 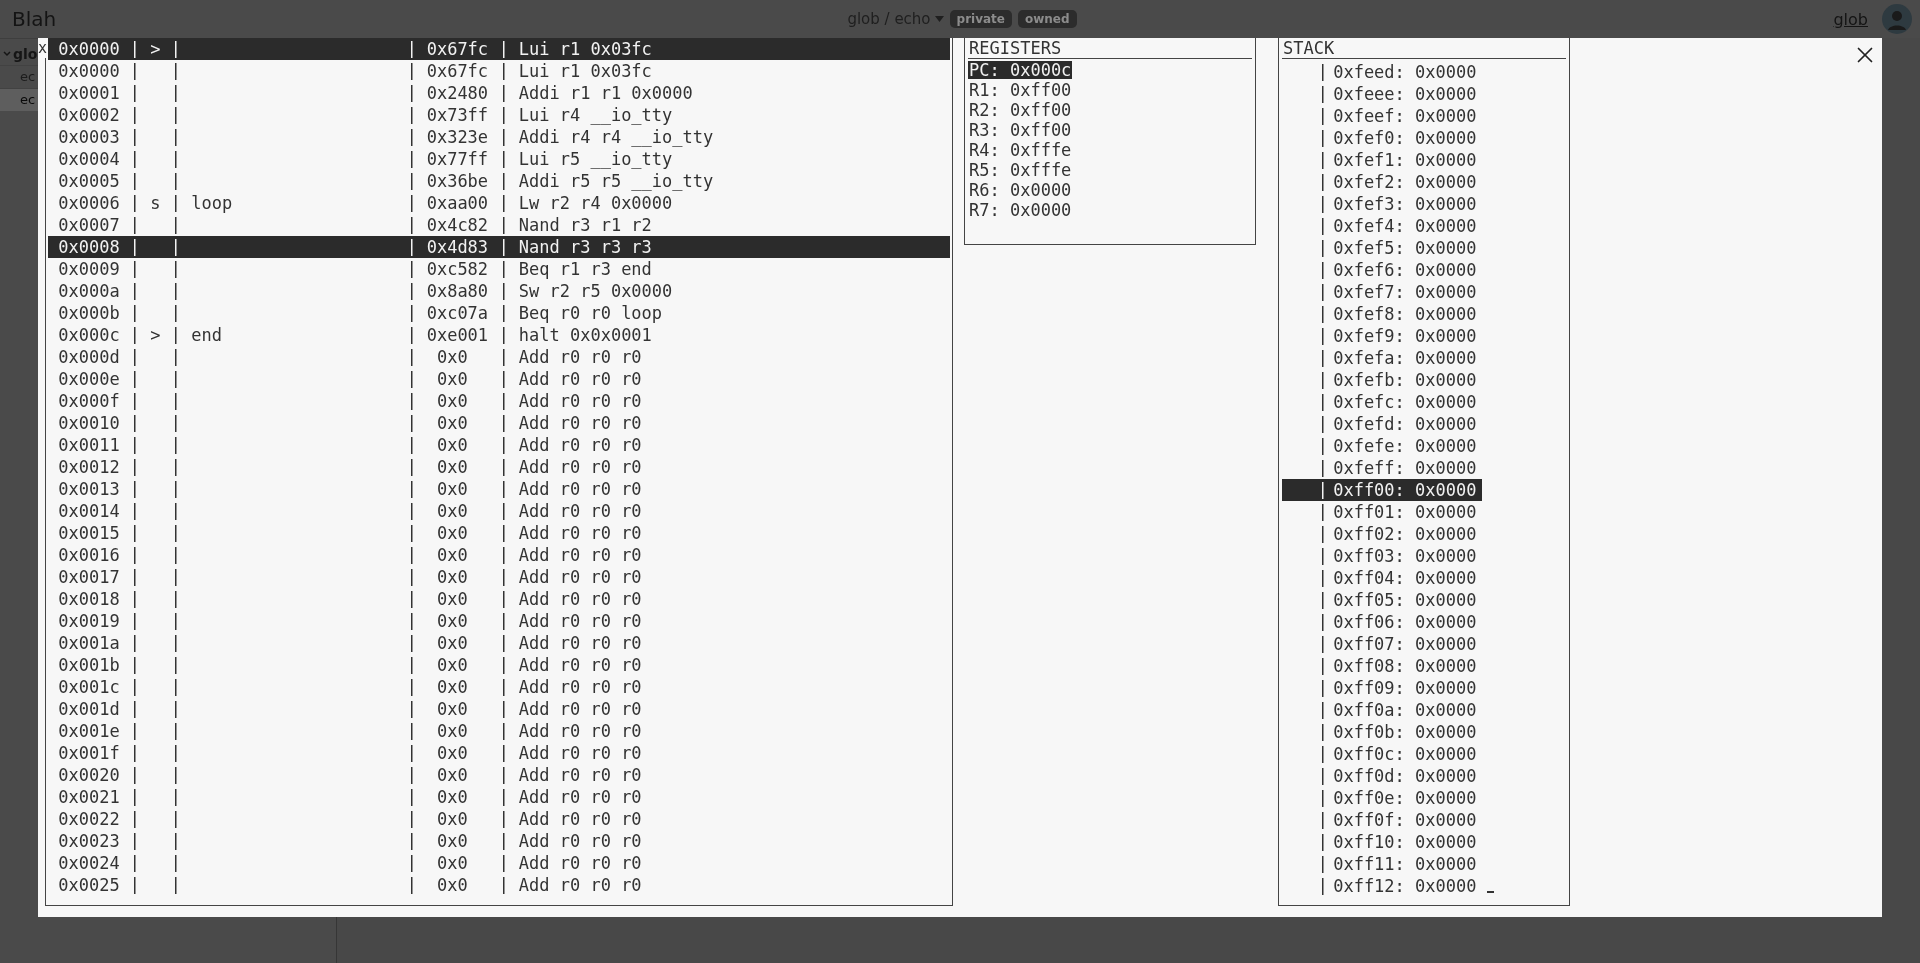 What do you see at coordinates (457, 49) in the screenshot?
I see `word-cell: 0x67fc` at bounding box center [457, 49].